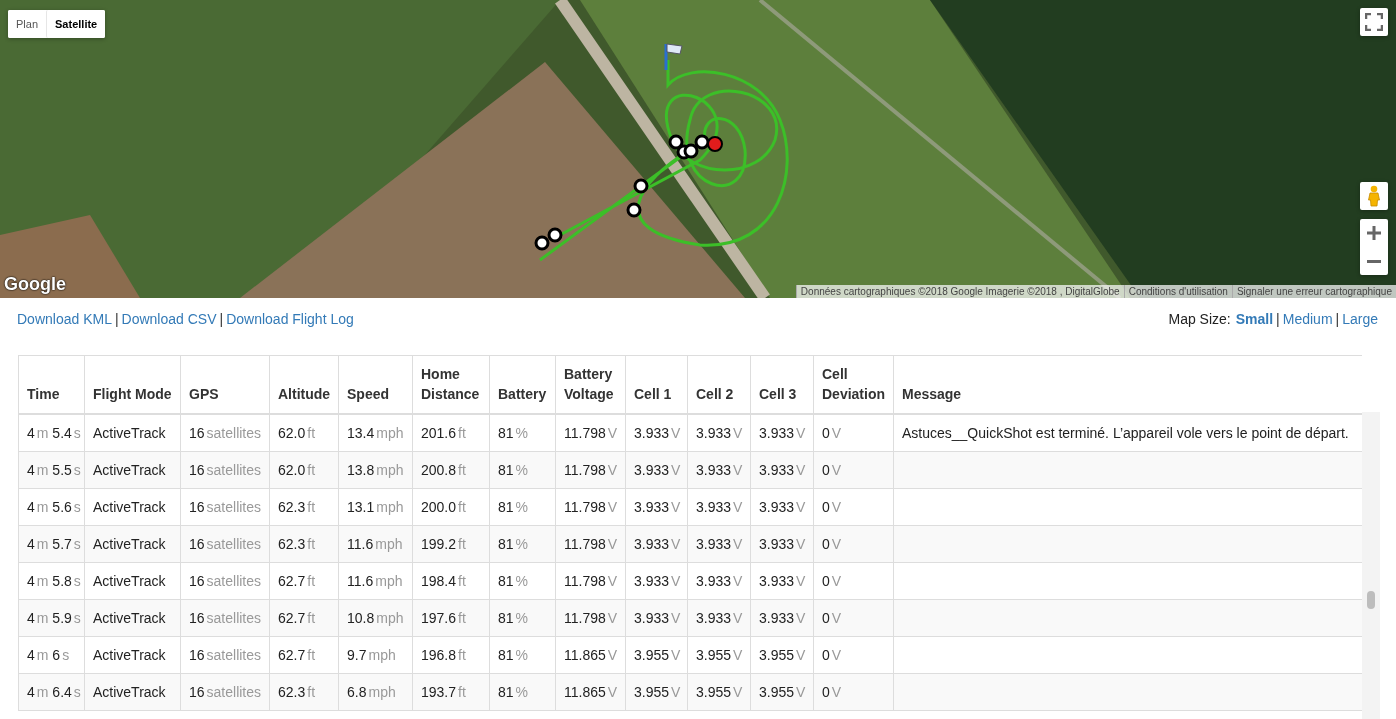 The width and height of the screenshot is (1396, 719). Describe the element at coordinates (51, 507) in the screenshot. I see `table-cell: 4m 5.6 s` at that location.